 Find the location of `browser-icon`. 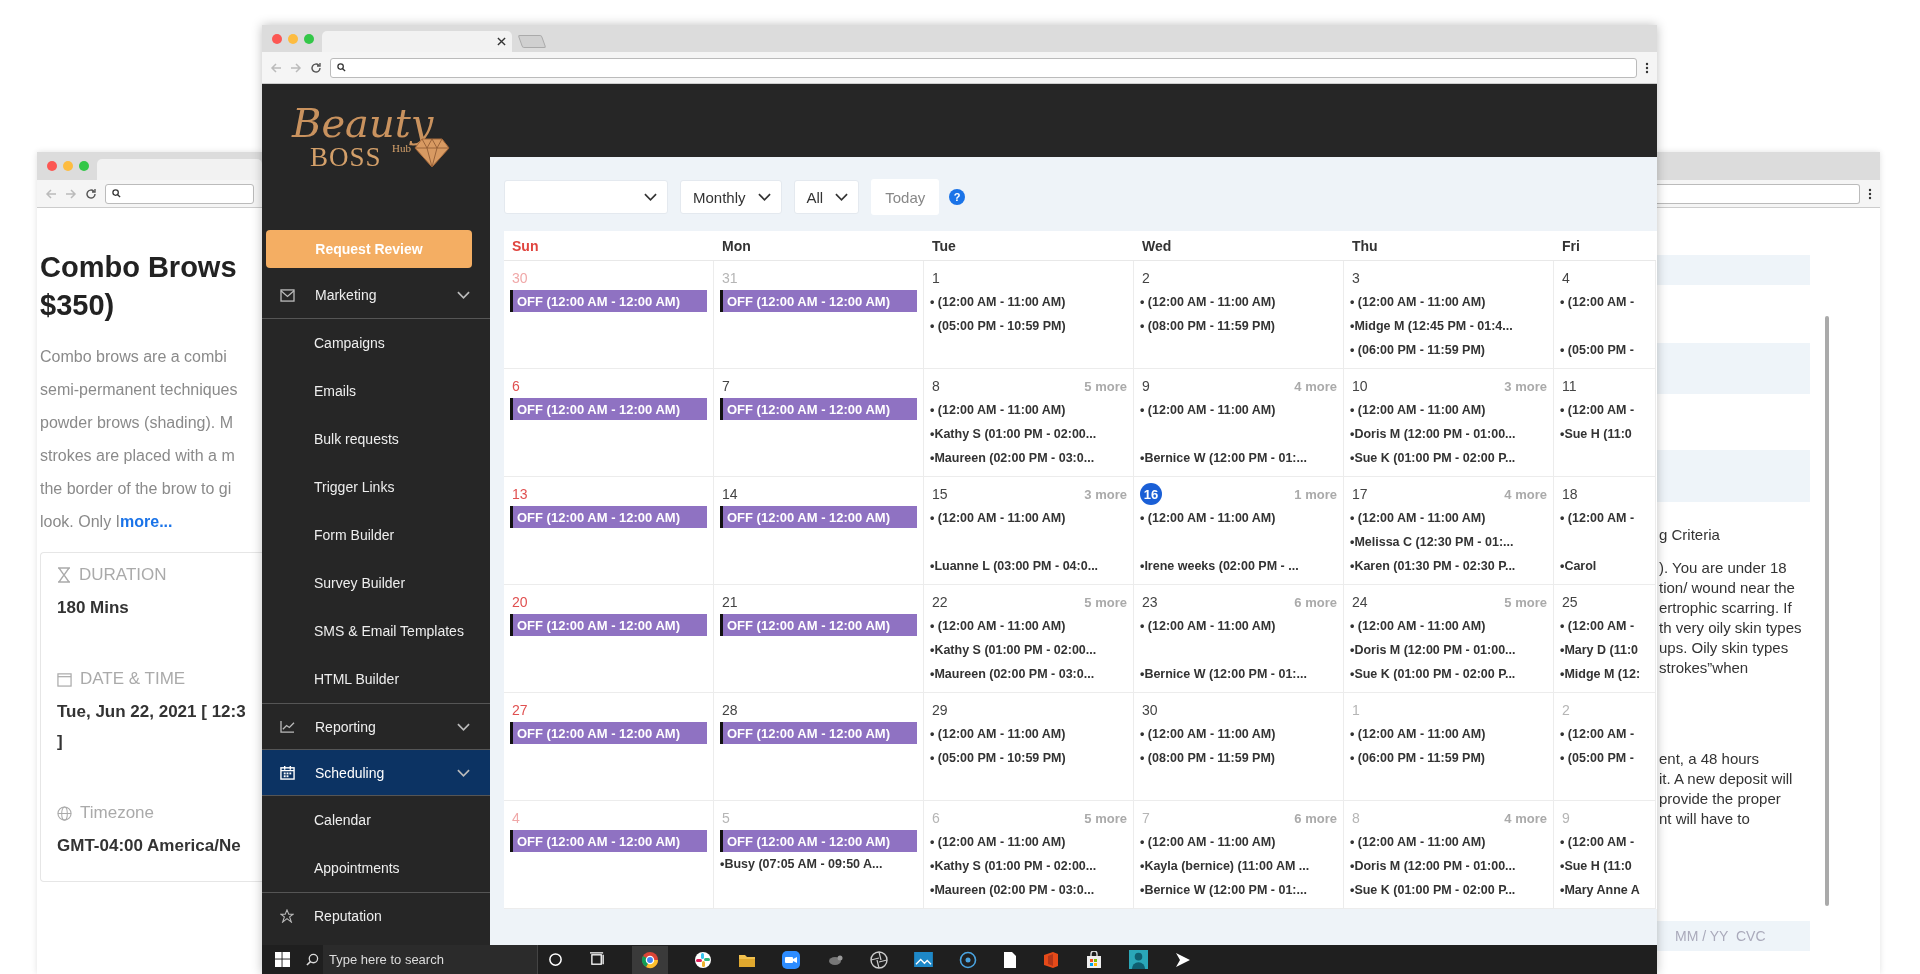

browser-icon is located at coordinates (650, 959).